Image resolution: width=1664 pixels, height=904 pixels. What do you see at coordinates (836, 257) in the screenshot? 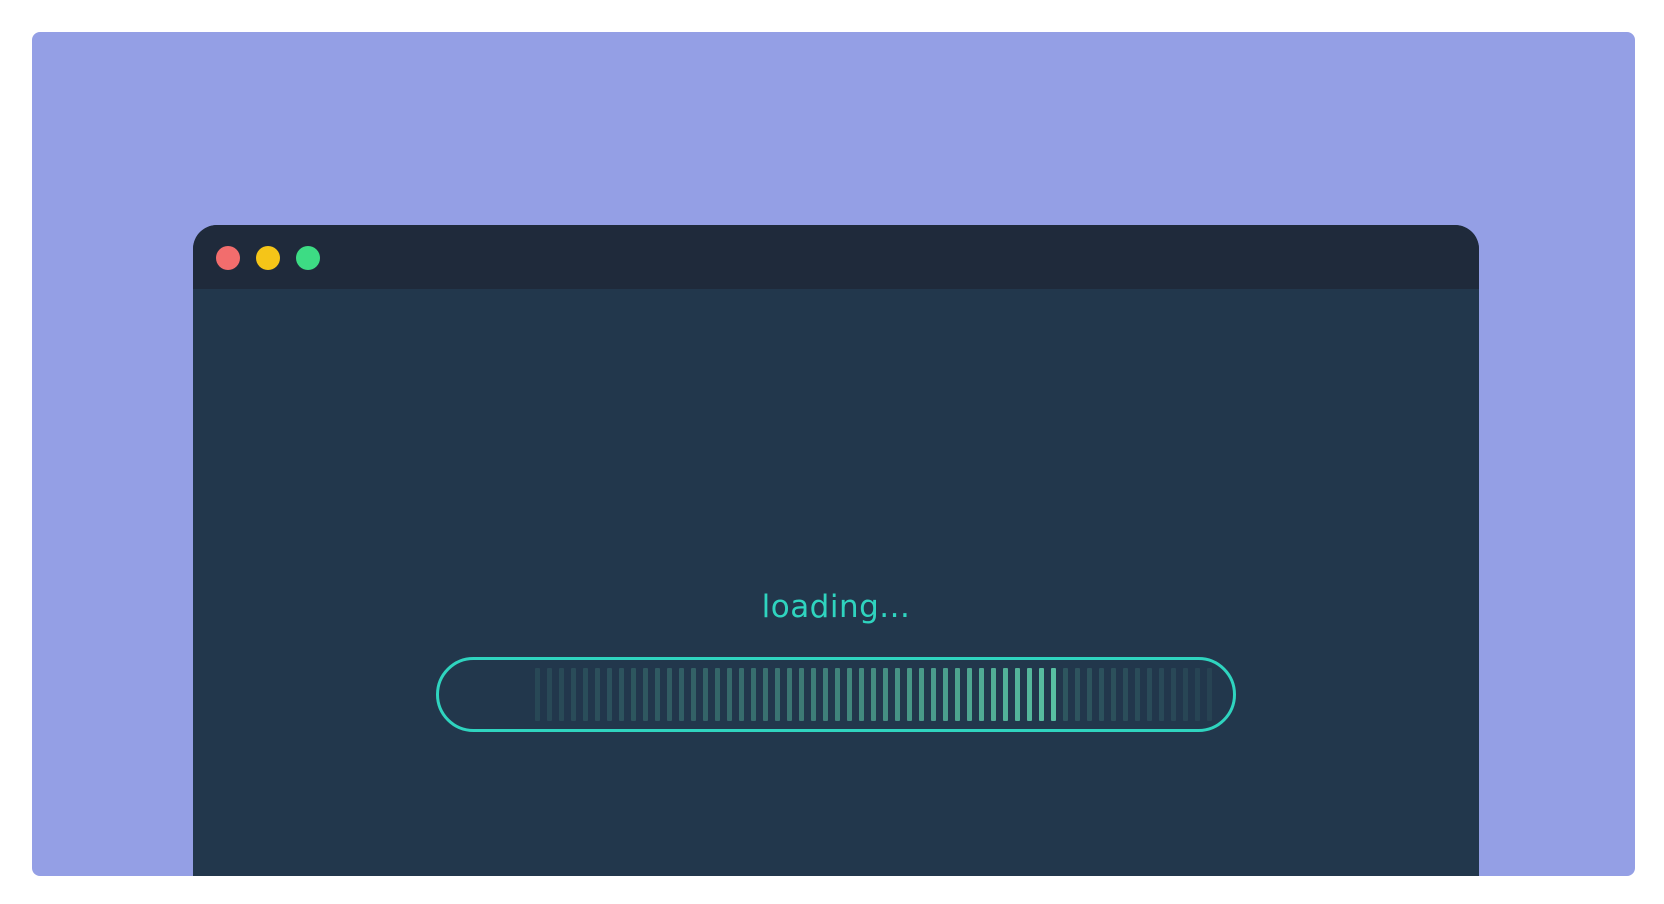
I see `window-titlebar` at bounding box center [836, 257].